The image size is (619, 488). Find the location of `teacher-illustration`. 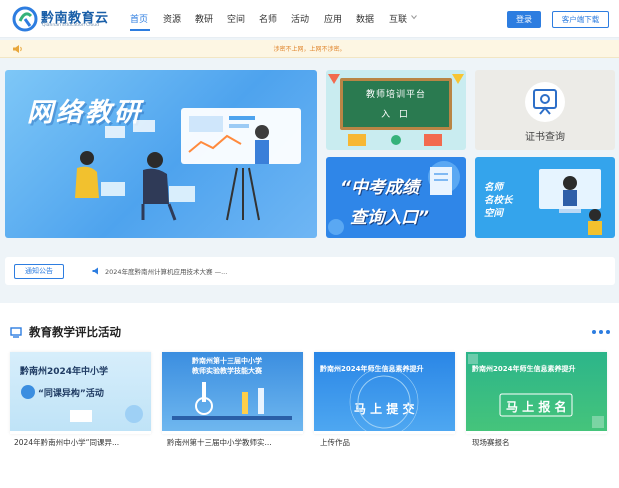

teacher-illustration is located at coordinates (570, 202).